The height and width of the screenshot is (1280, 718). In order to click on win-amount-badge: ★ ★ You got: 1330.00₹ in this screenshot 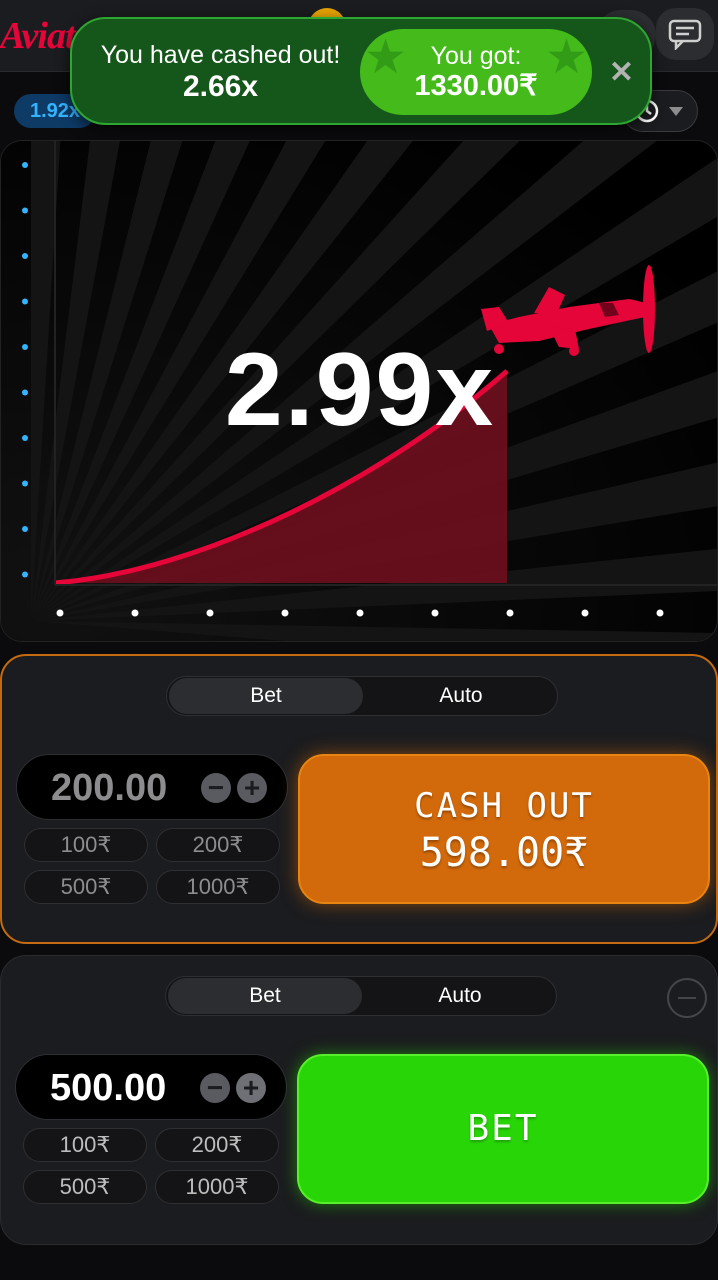, I will do `click(476, 72)`.